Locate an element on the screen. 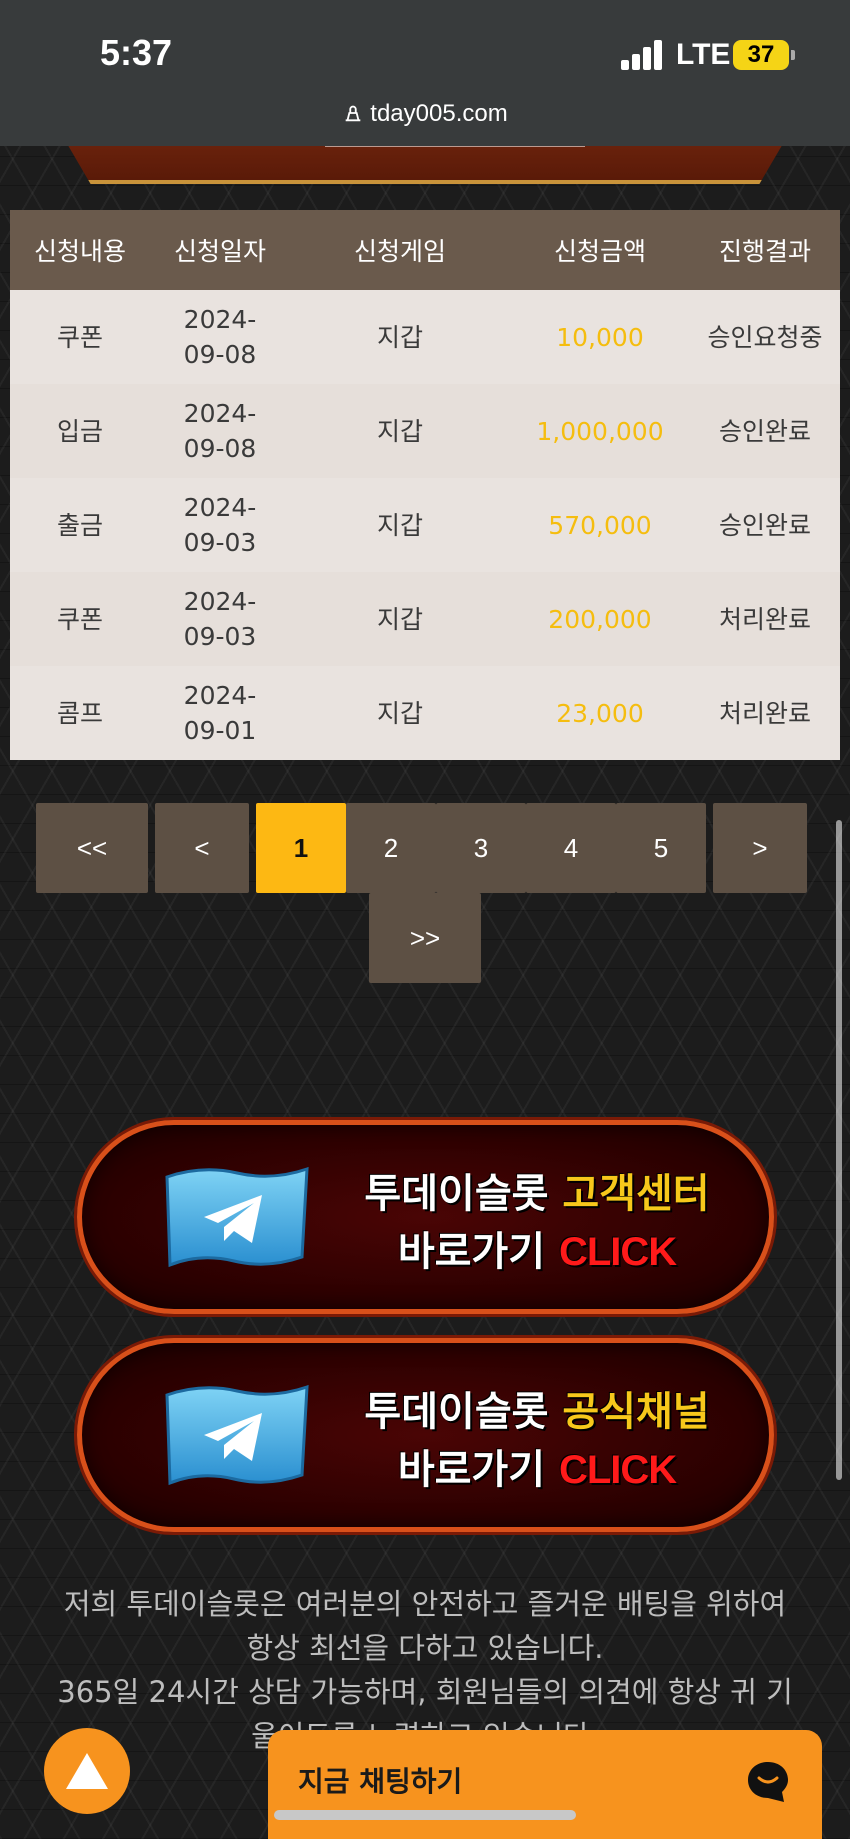 The width and height of the screenshot is (850, 1839). arrow-up-icon is located at coordinates (87, 1771).